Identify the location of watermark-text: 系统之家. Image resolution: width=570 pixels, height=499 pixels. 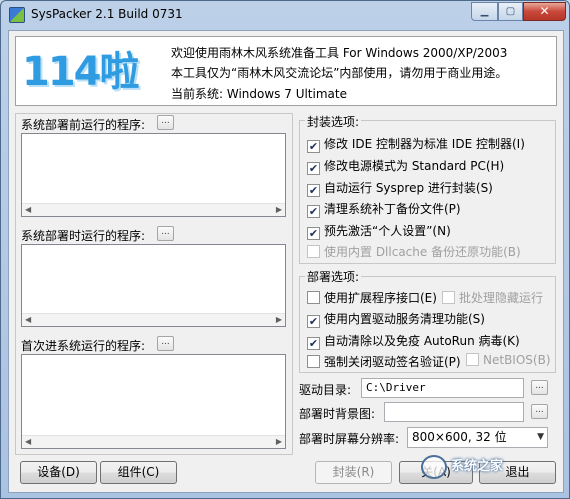
(477, 466).